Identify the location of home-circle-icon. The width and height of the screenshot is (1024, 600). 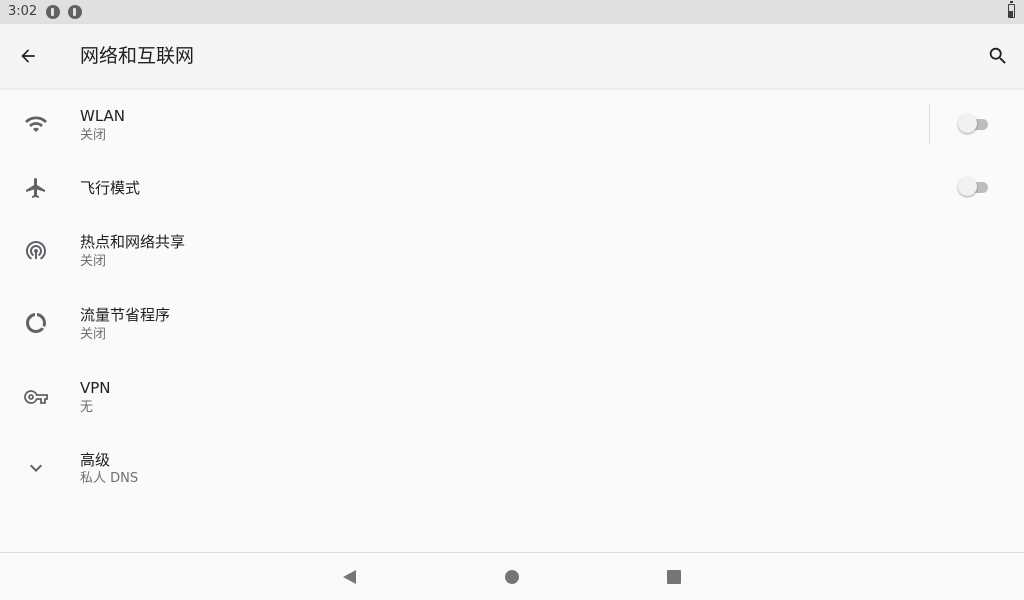
(512, 577).